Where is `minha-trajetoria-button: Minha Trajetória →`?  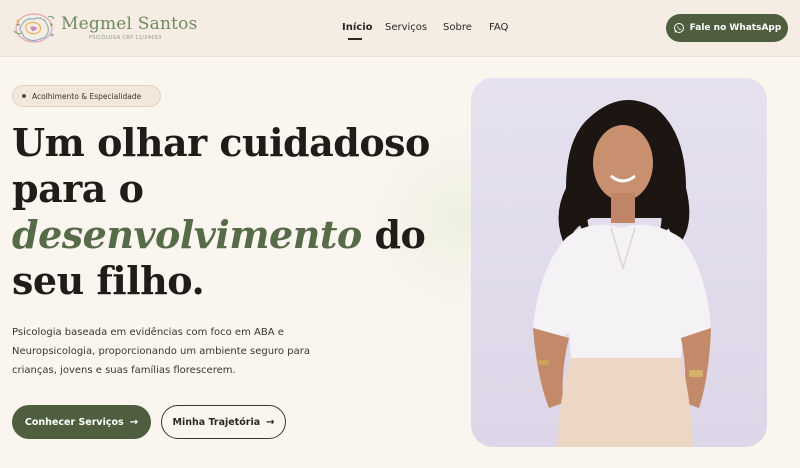
minha-trajetoria-button: Minha Trajetória → is located at coordinates (223, 422).